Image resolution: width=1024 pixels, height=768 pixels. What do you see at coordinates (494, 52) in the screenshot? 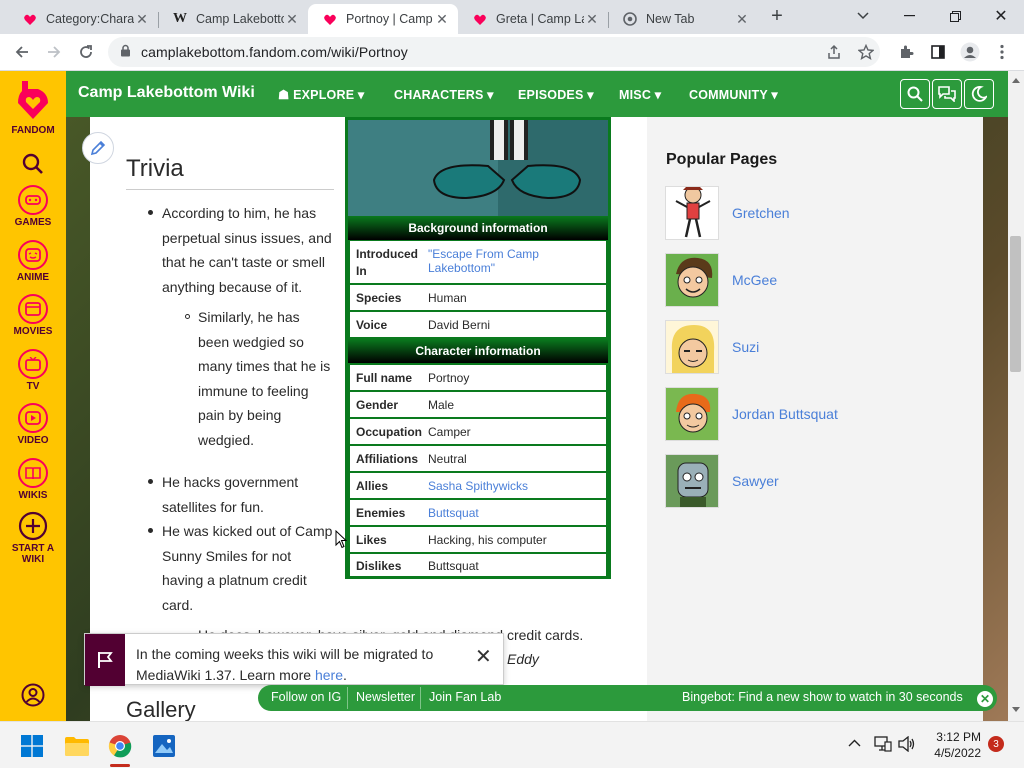
I see `address-bar: camplakebottom.fandom.com/wiki/Portnoy` at bounding box center [494, 52].